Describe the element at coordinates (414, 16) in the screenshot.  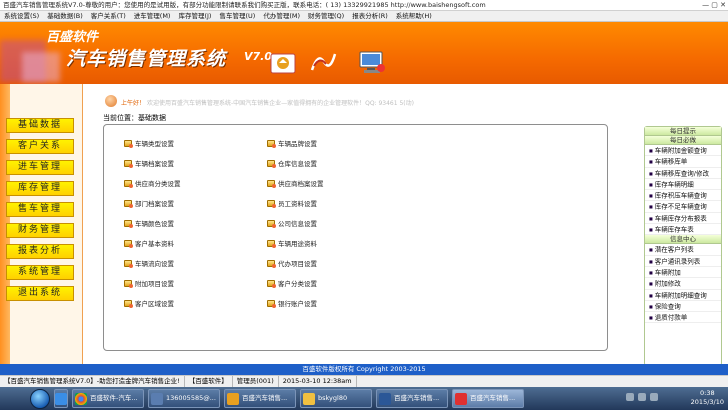
I see `menu-item-help: 系统帮助(H)` at that location.